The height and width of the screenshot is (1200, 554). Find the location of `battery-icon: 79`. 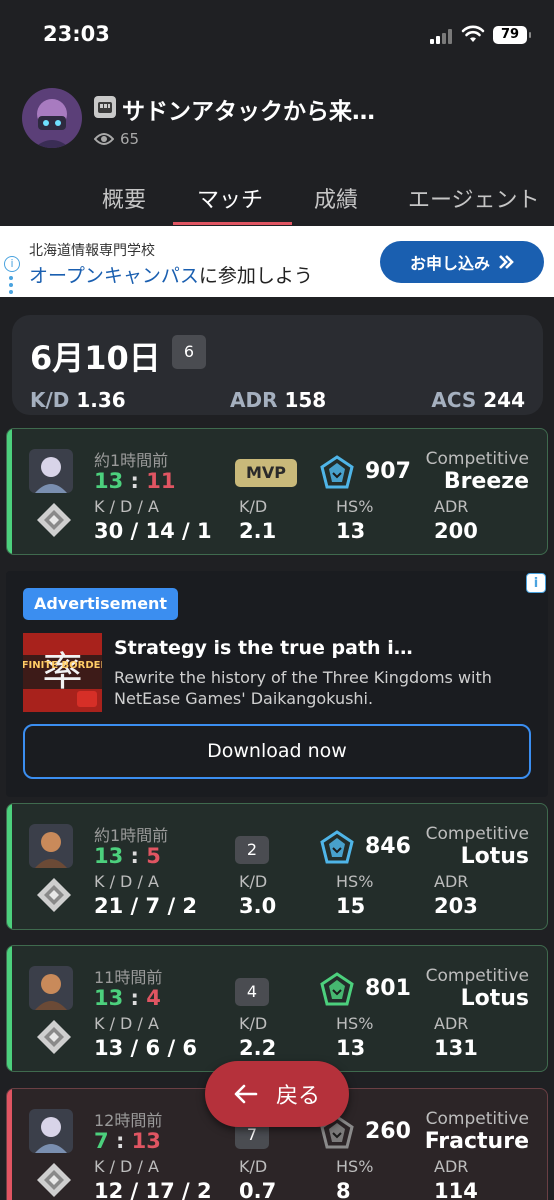

battery-icon: 79 is located at coordinates (512, 35).